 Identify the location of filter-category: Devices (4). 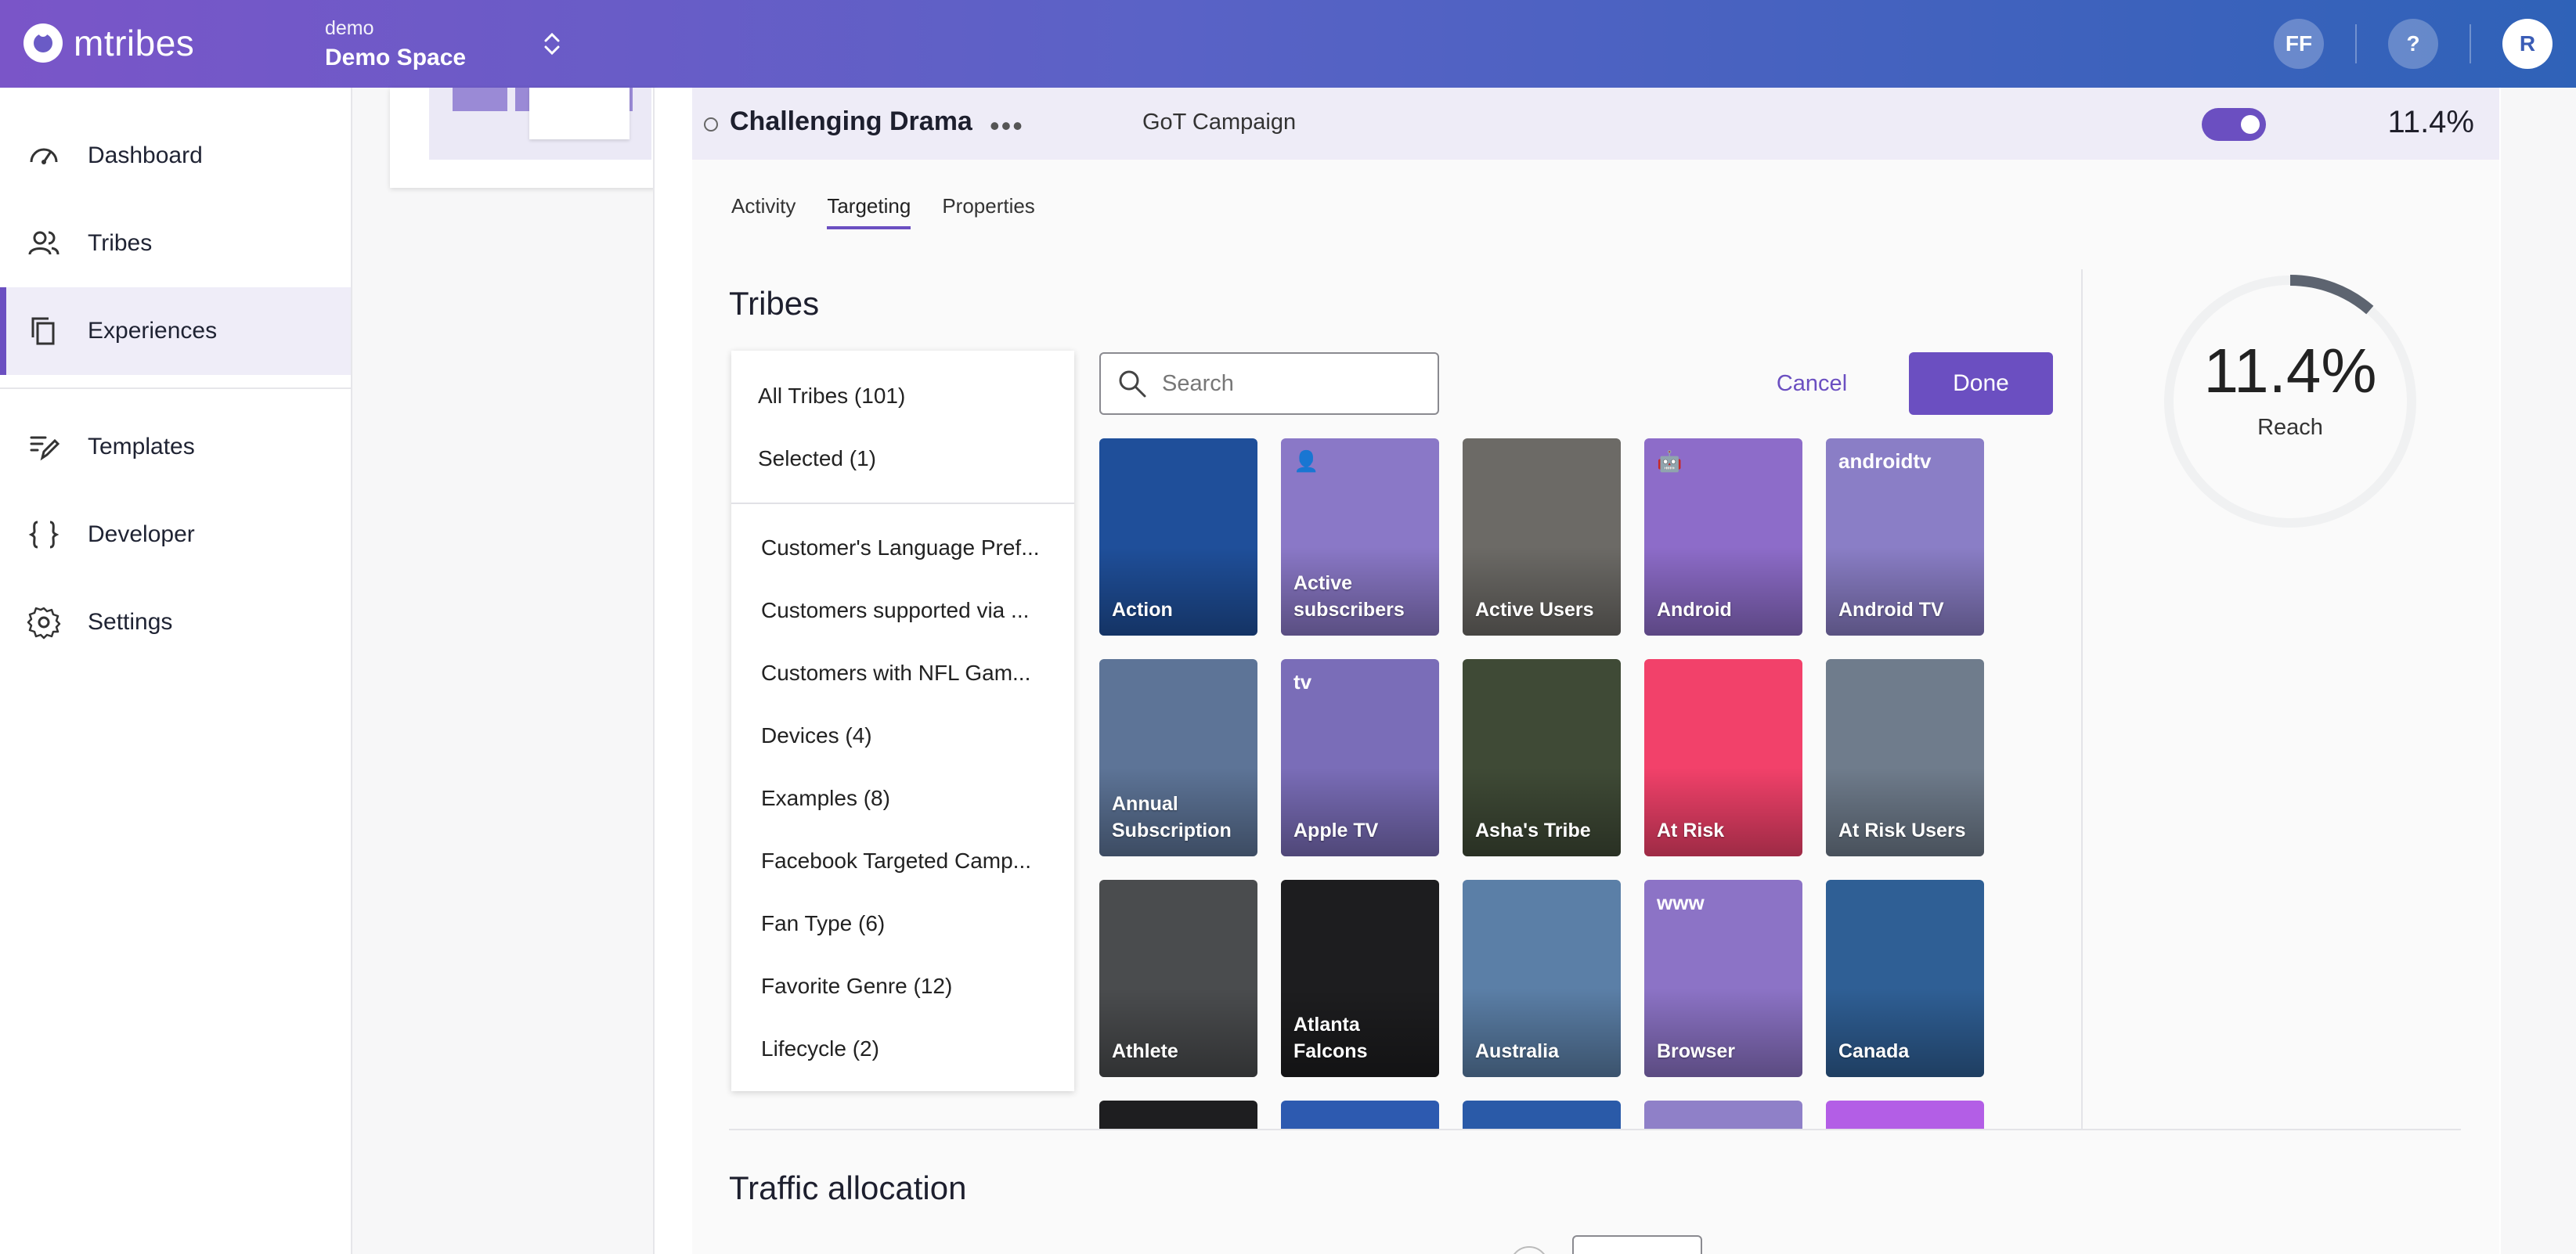
(816, 735).